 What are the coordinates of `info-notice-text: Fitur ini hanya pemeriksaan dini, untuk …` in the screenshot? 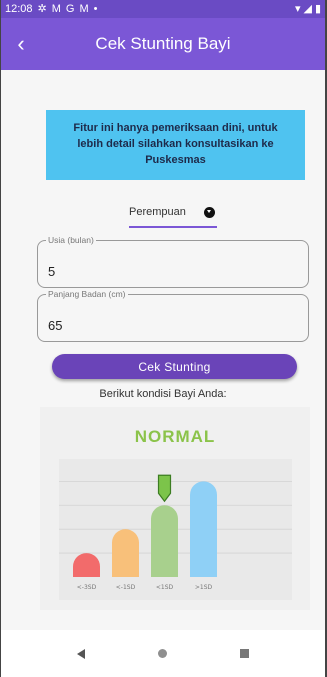 It's located at (175, 144).